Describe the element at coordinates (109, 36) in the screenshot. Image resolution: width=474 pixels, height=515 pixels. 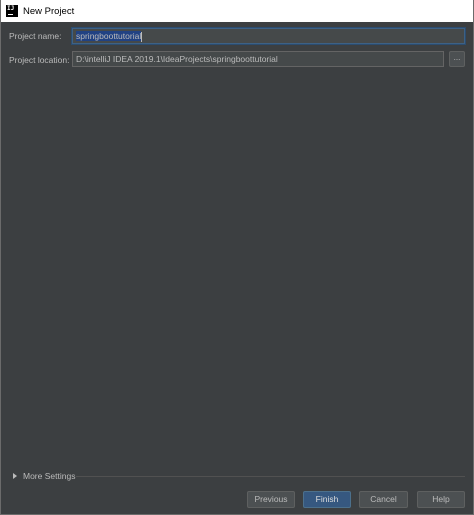
I see `project-name-value: springboottutorial` at that location.